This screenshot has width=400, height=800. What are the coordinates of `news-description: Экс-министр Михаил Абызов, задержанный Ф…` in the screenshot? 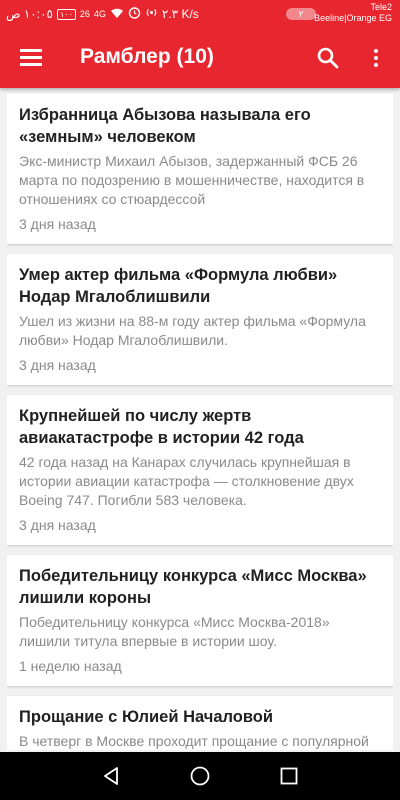 It's located at (192, 180).